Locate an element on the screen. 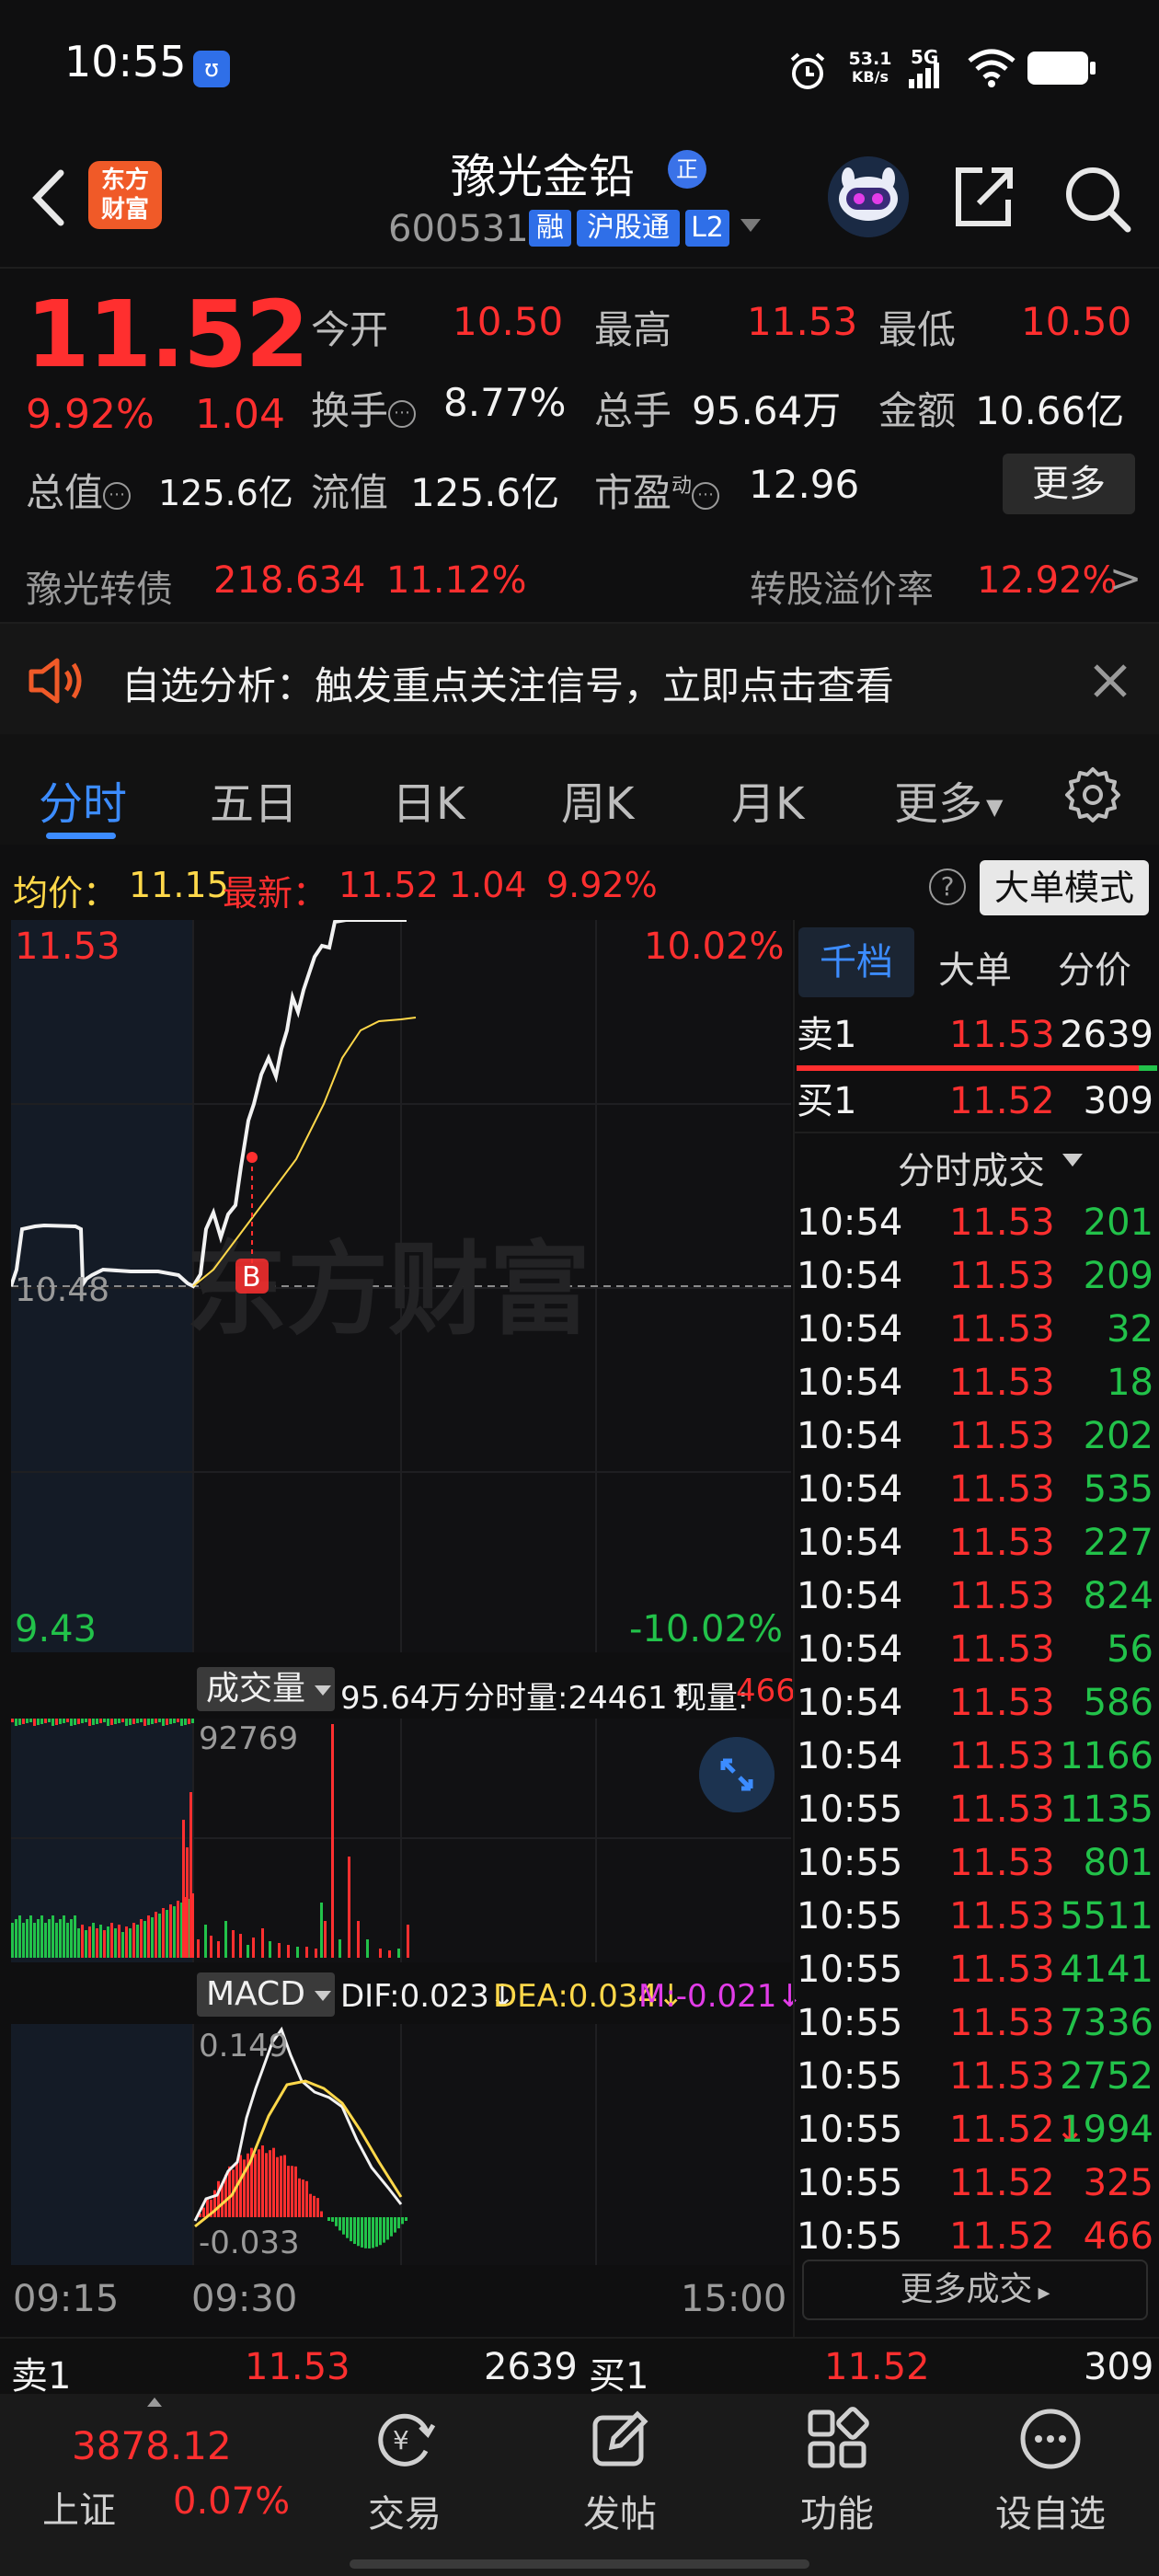 Image resolution: width=1159 pixels, height=2576 pixels. tab-price-distribution: 分价 is located at coordinates (1094, 967).